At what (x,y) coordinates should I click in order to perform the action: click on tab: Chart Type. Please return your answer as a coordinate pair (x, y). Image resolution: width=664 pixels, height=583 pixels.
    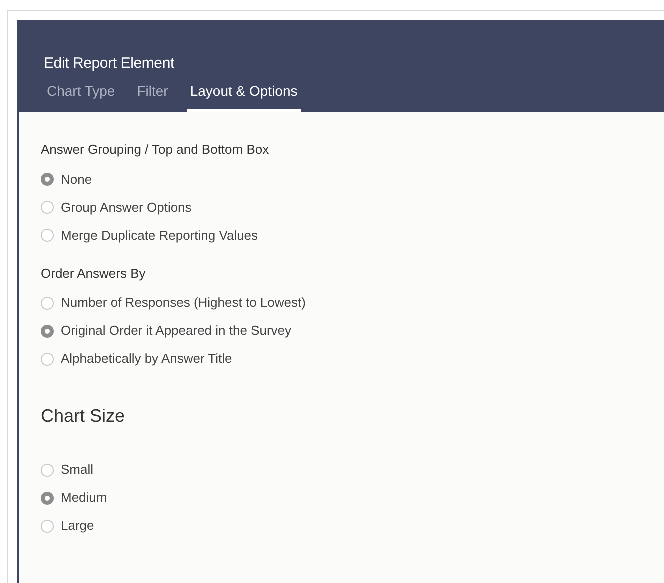
    Looking at the image, I should click on (81, 96).